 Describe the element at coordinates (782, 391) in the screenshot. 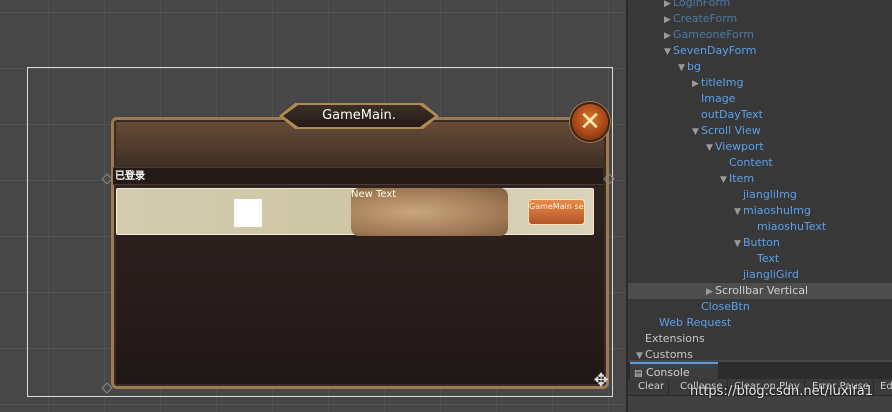

I see `watermark: https://blog.csdn.net/luxifa1` at that location.